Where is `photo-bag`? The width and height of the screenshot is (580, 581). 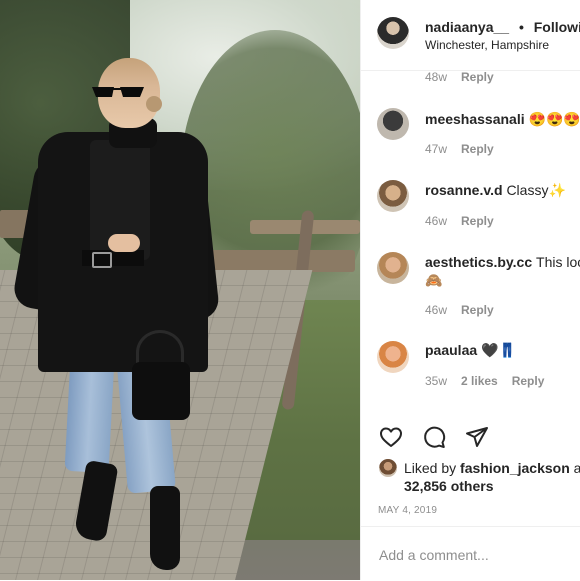 photo-bag is located at coordinates (161, 391).